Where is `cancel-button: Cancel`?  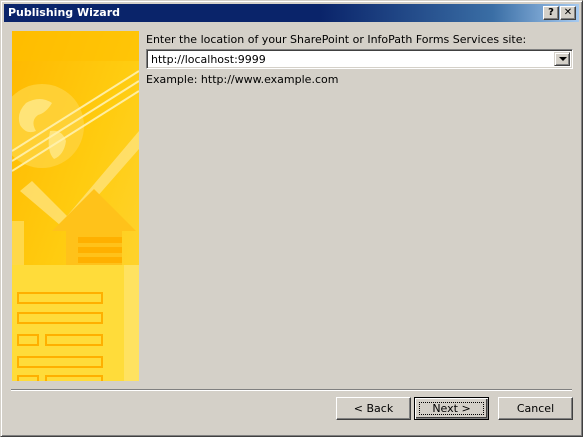 cancel-button: Cancel is located at coordinates (535, 408).